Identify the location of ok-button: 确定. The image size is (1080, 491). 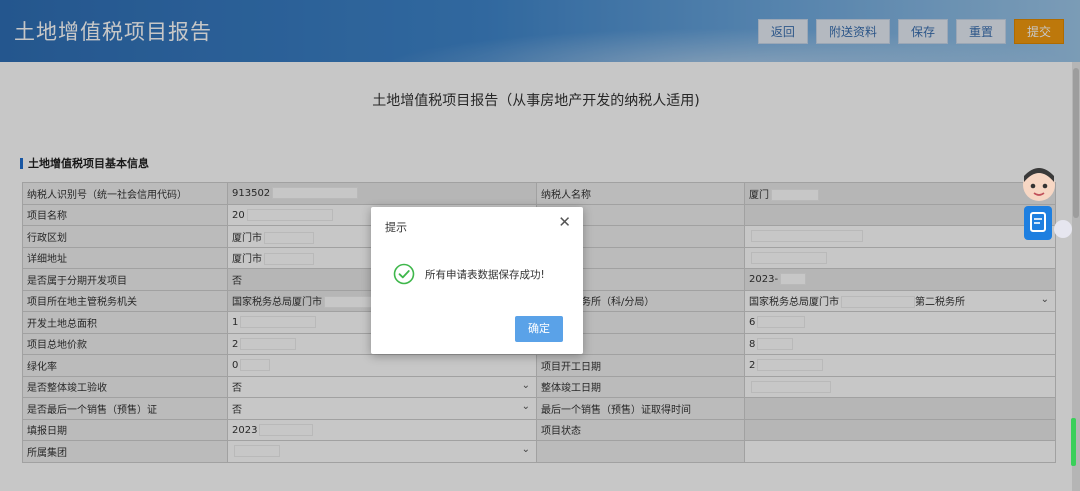
(539, 329).